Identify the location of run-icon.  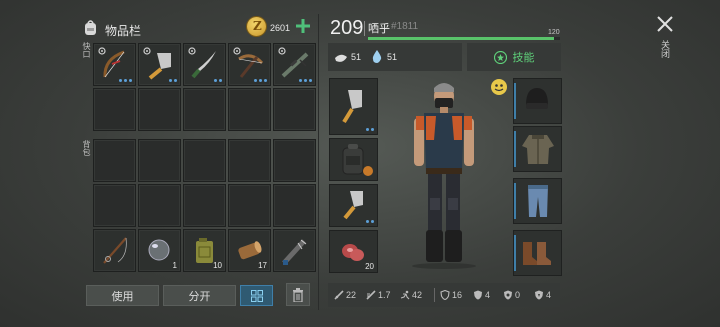
(405, 295).